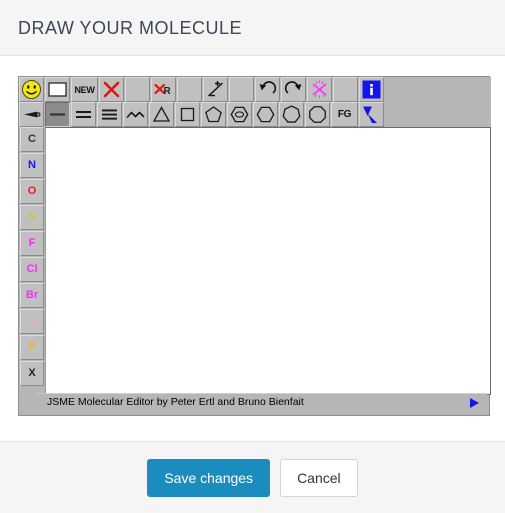  Describe the element at coordinates (209, 477) in the screenshot. I see `save-button: Save changes` at that location.